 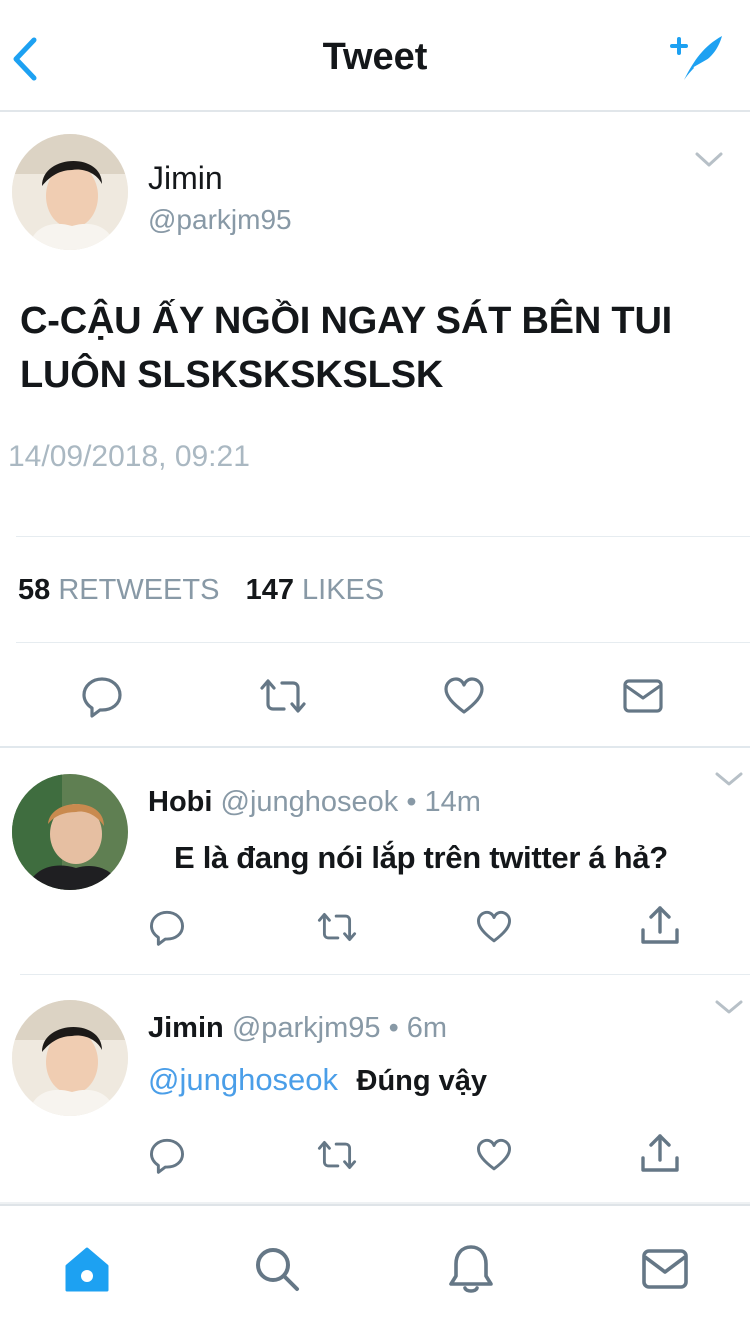 I want to click on tweet-stats: 58 RETWEETS 147 LIKES, so click(x=201, y=590).